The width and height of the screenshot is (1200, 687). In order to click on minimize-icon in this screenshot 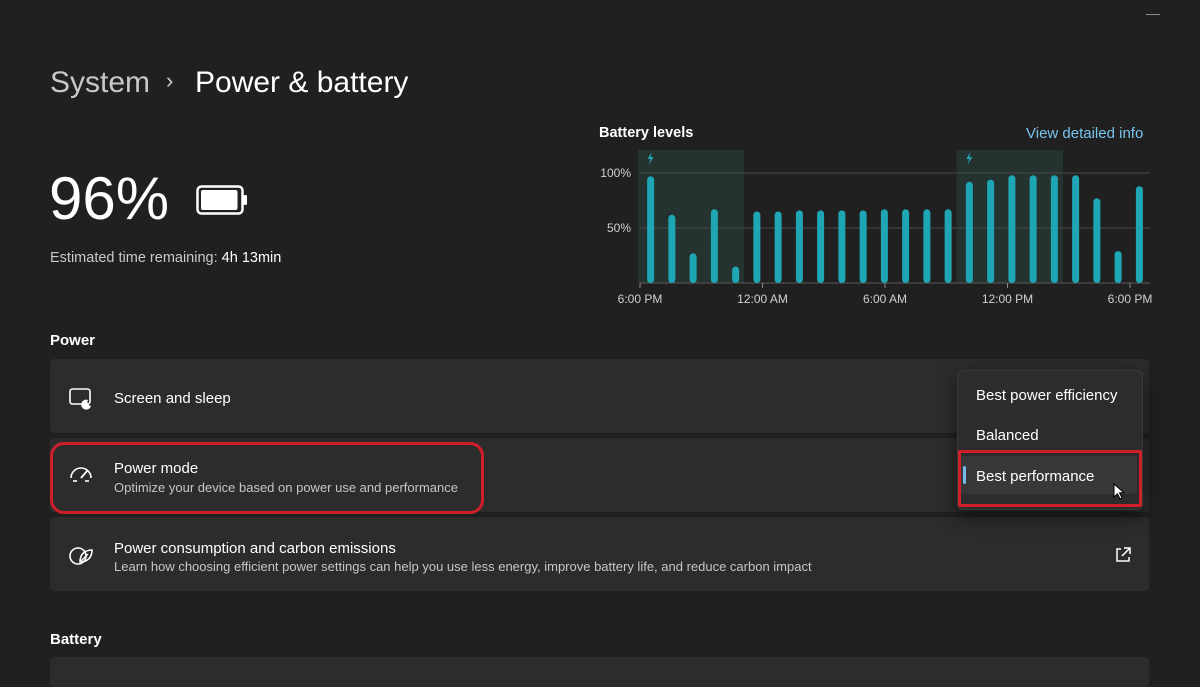, I will do `click(1153, 14)`.